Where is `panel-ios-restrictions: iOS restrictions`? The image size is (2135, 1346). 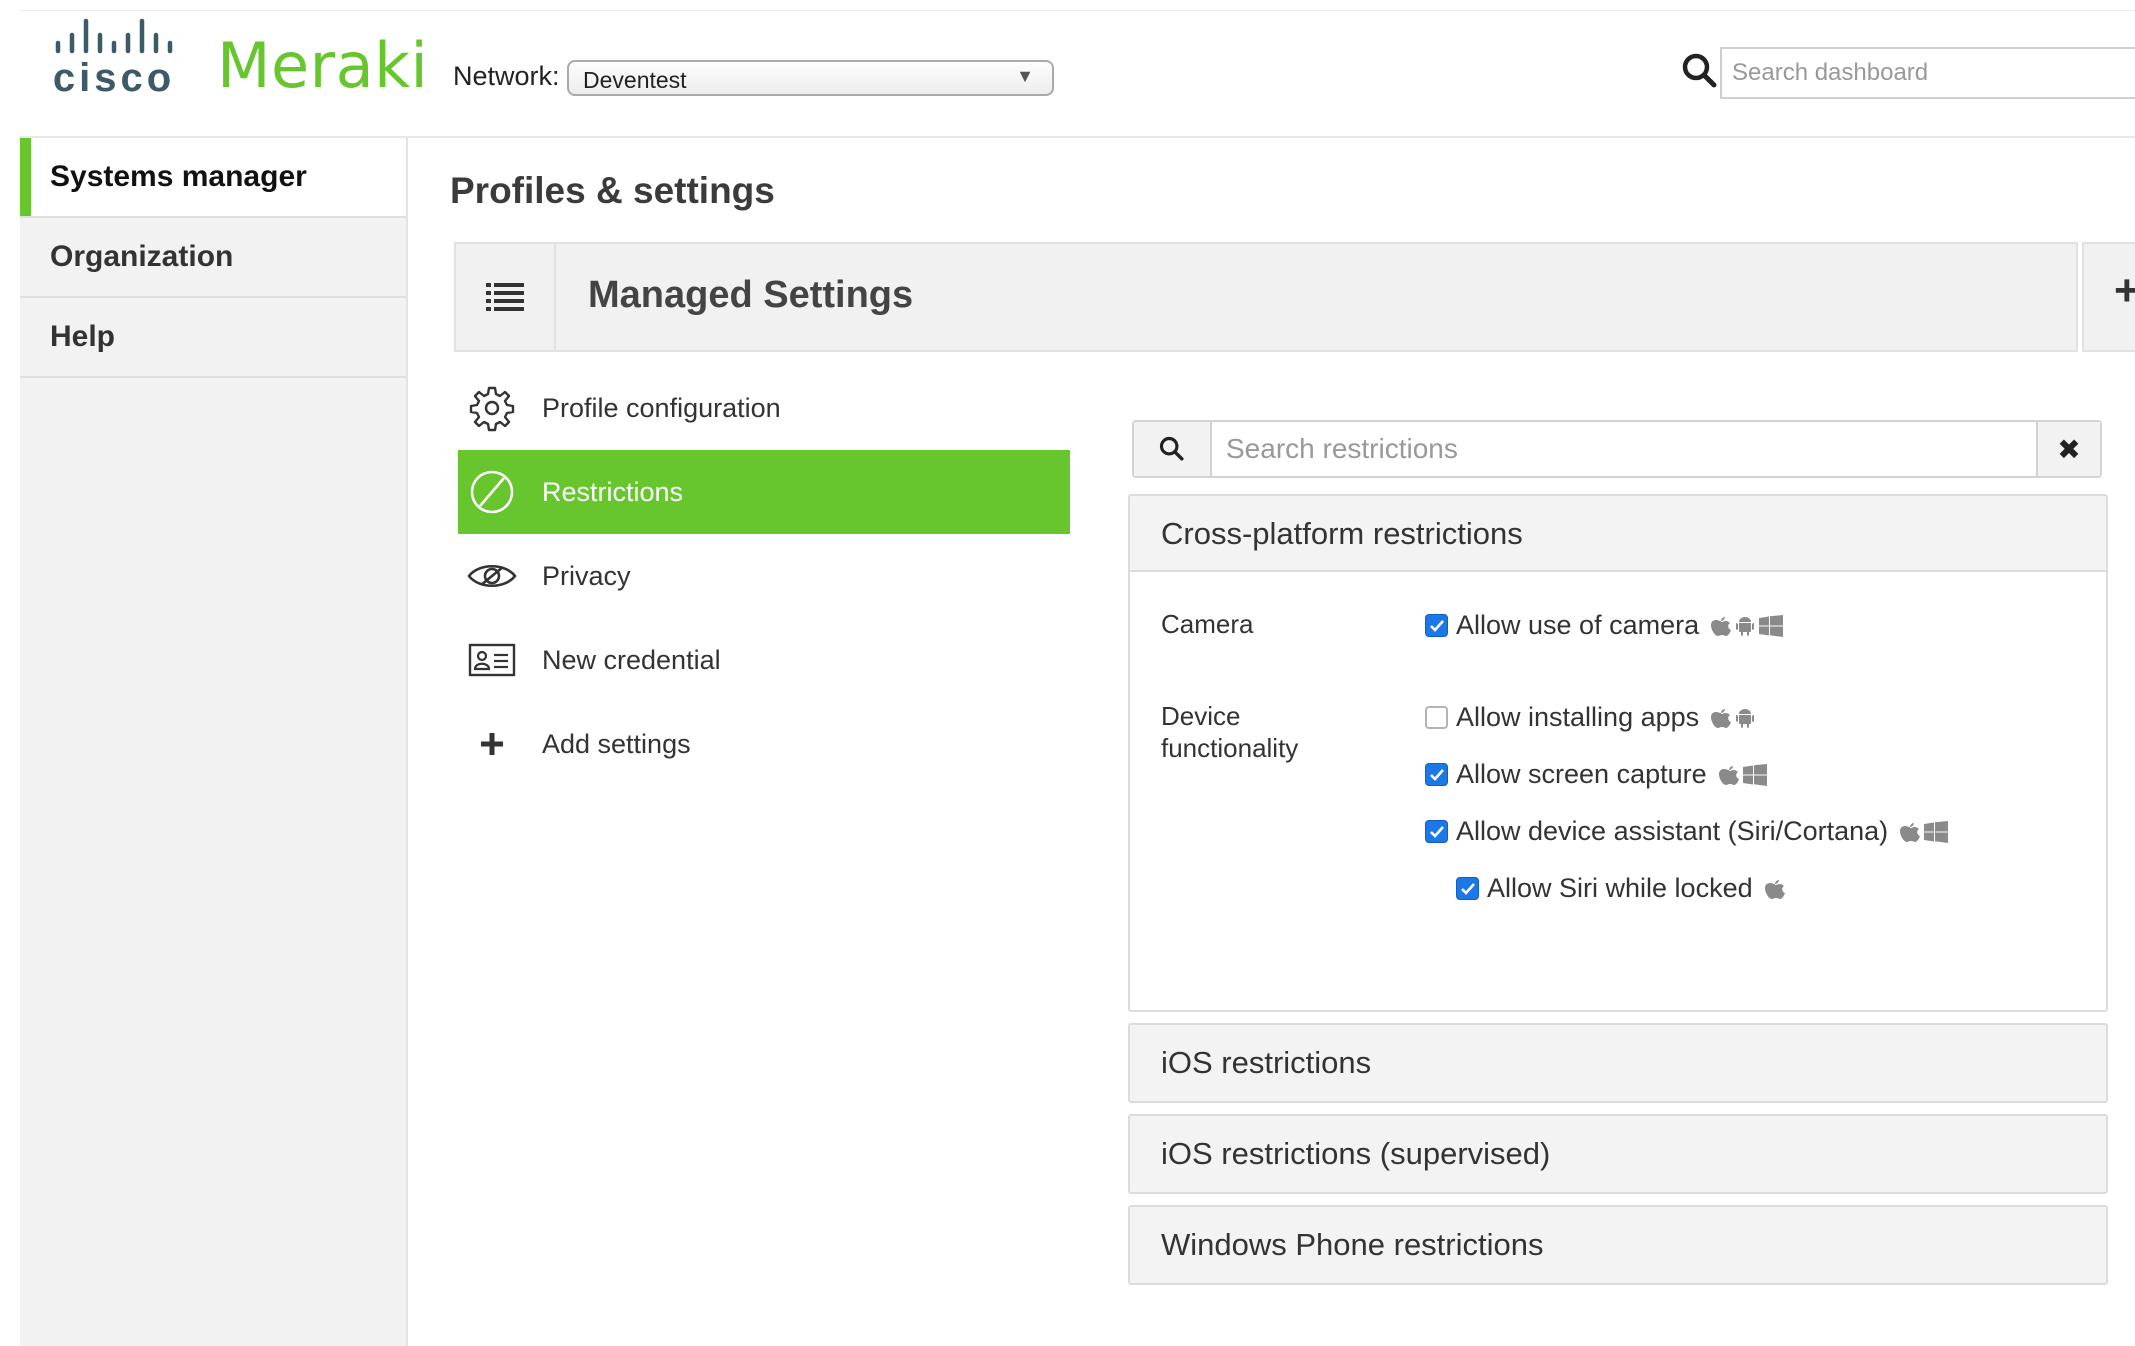
panel-ios-restrictions: iOS restrictions is located at coordinates (1618, 1063).